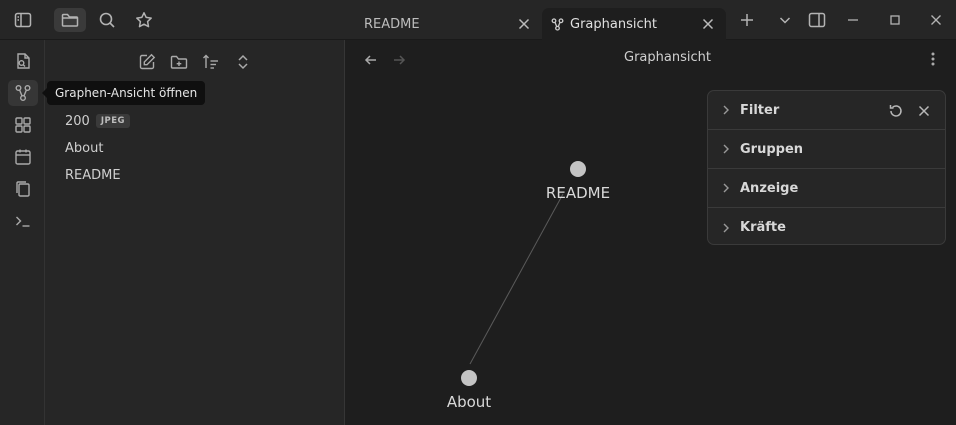  Describe the element at coordinates (211, 62) in the screenshot. I see `sort-icon` at that location.